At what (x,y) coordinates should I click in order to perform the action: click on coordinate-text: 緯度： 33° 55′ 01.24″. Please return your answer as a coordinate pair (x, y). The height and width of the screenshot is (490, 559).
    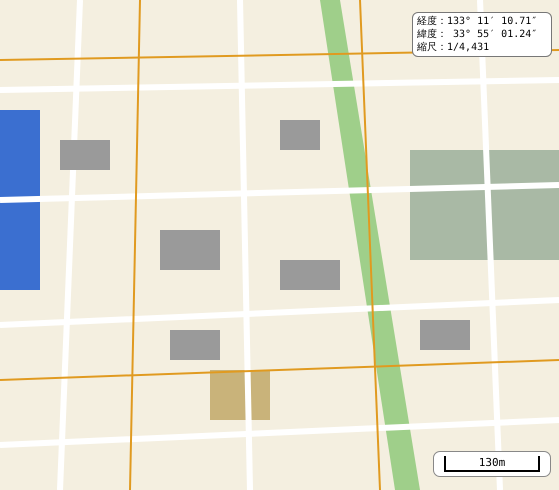
    Looking at the image, I should click on (477, 34).